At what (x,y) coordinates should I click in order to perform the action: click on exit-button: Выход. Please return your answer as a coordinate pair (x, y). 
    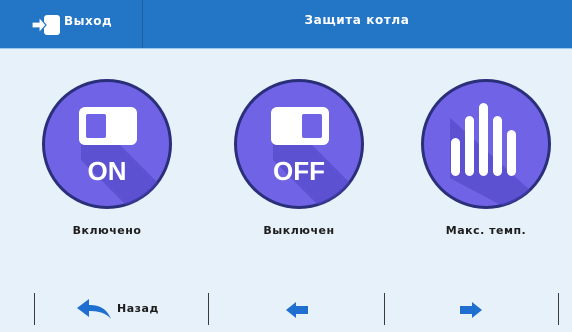
    Looking at the image, I should click on (71, 24).